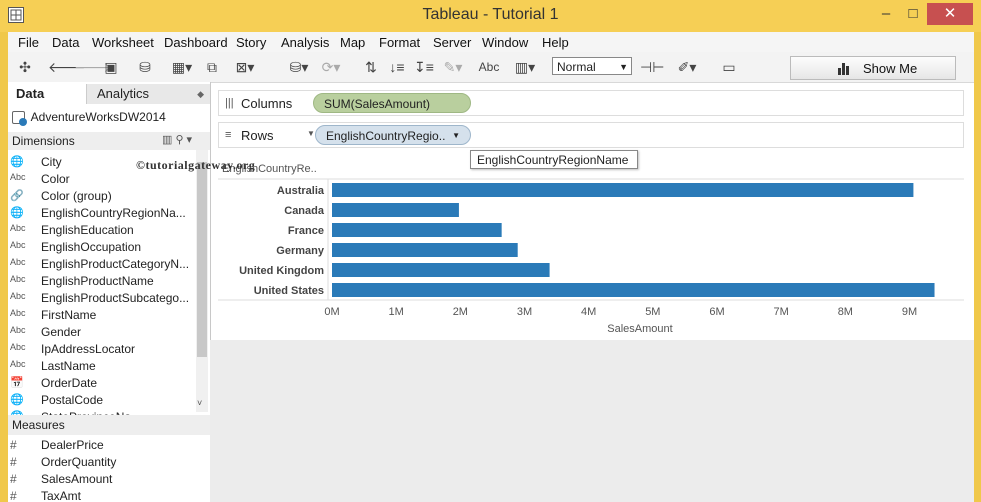 The width and height of the screenshot is (981, 502). What do you see at coordinates (123, 42) in the screenshot?
I see `menu-worksheet: Worksheet` at bounding box center [123, 42].